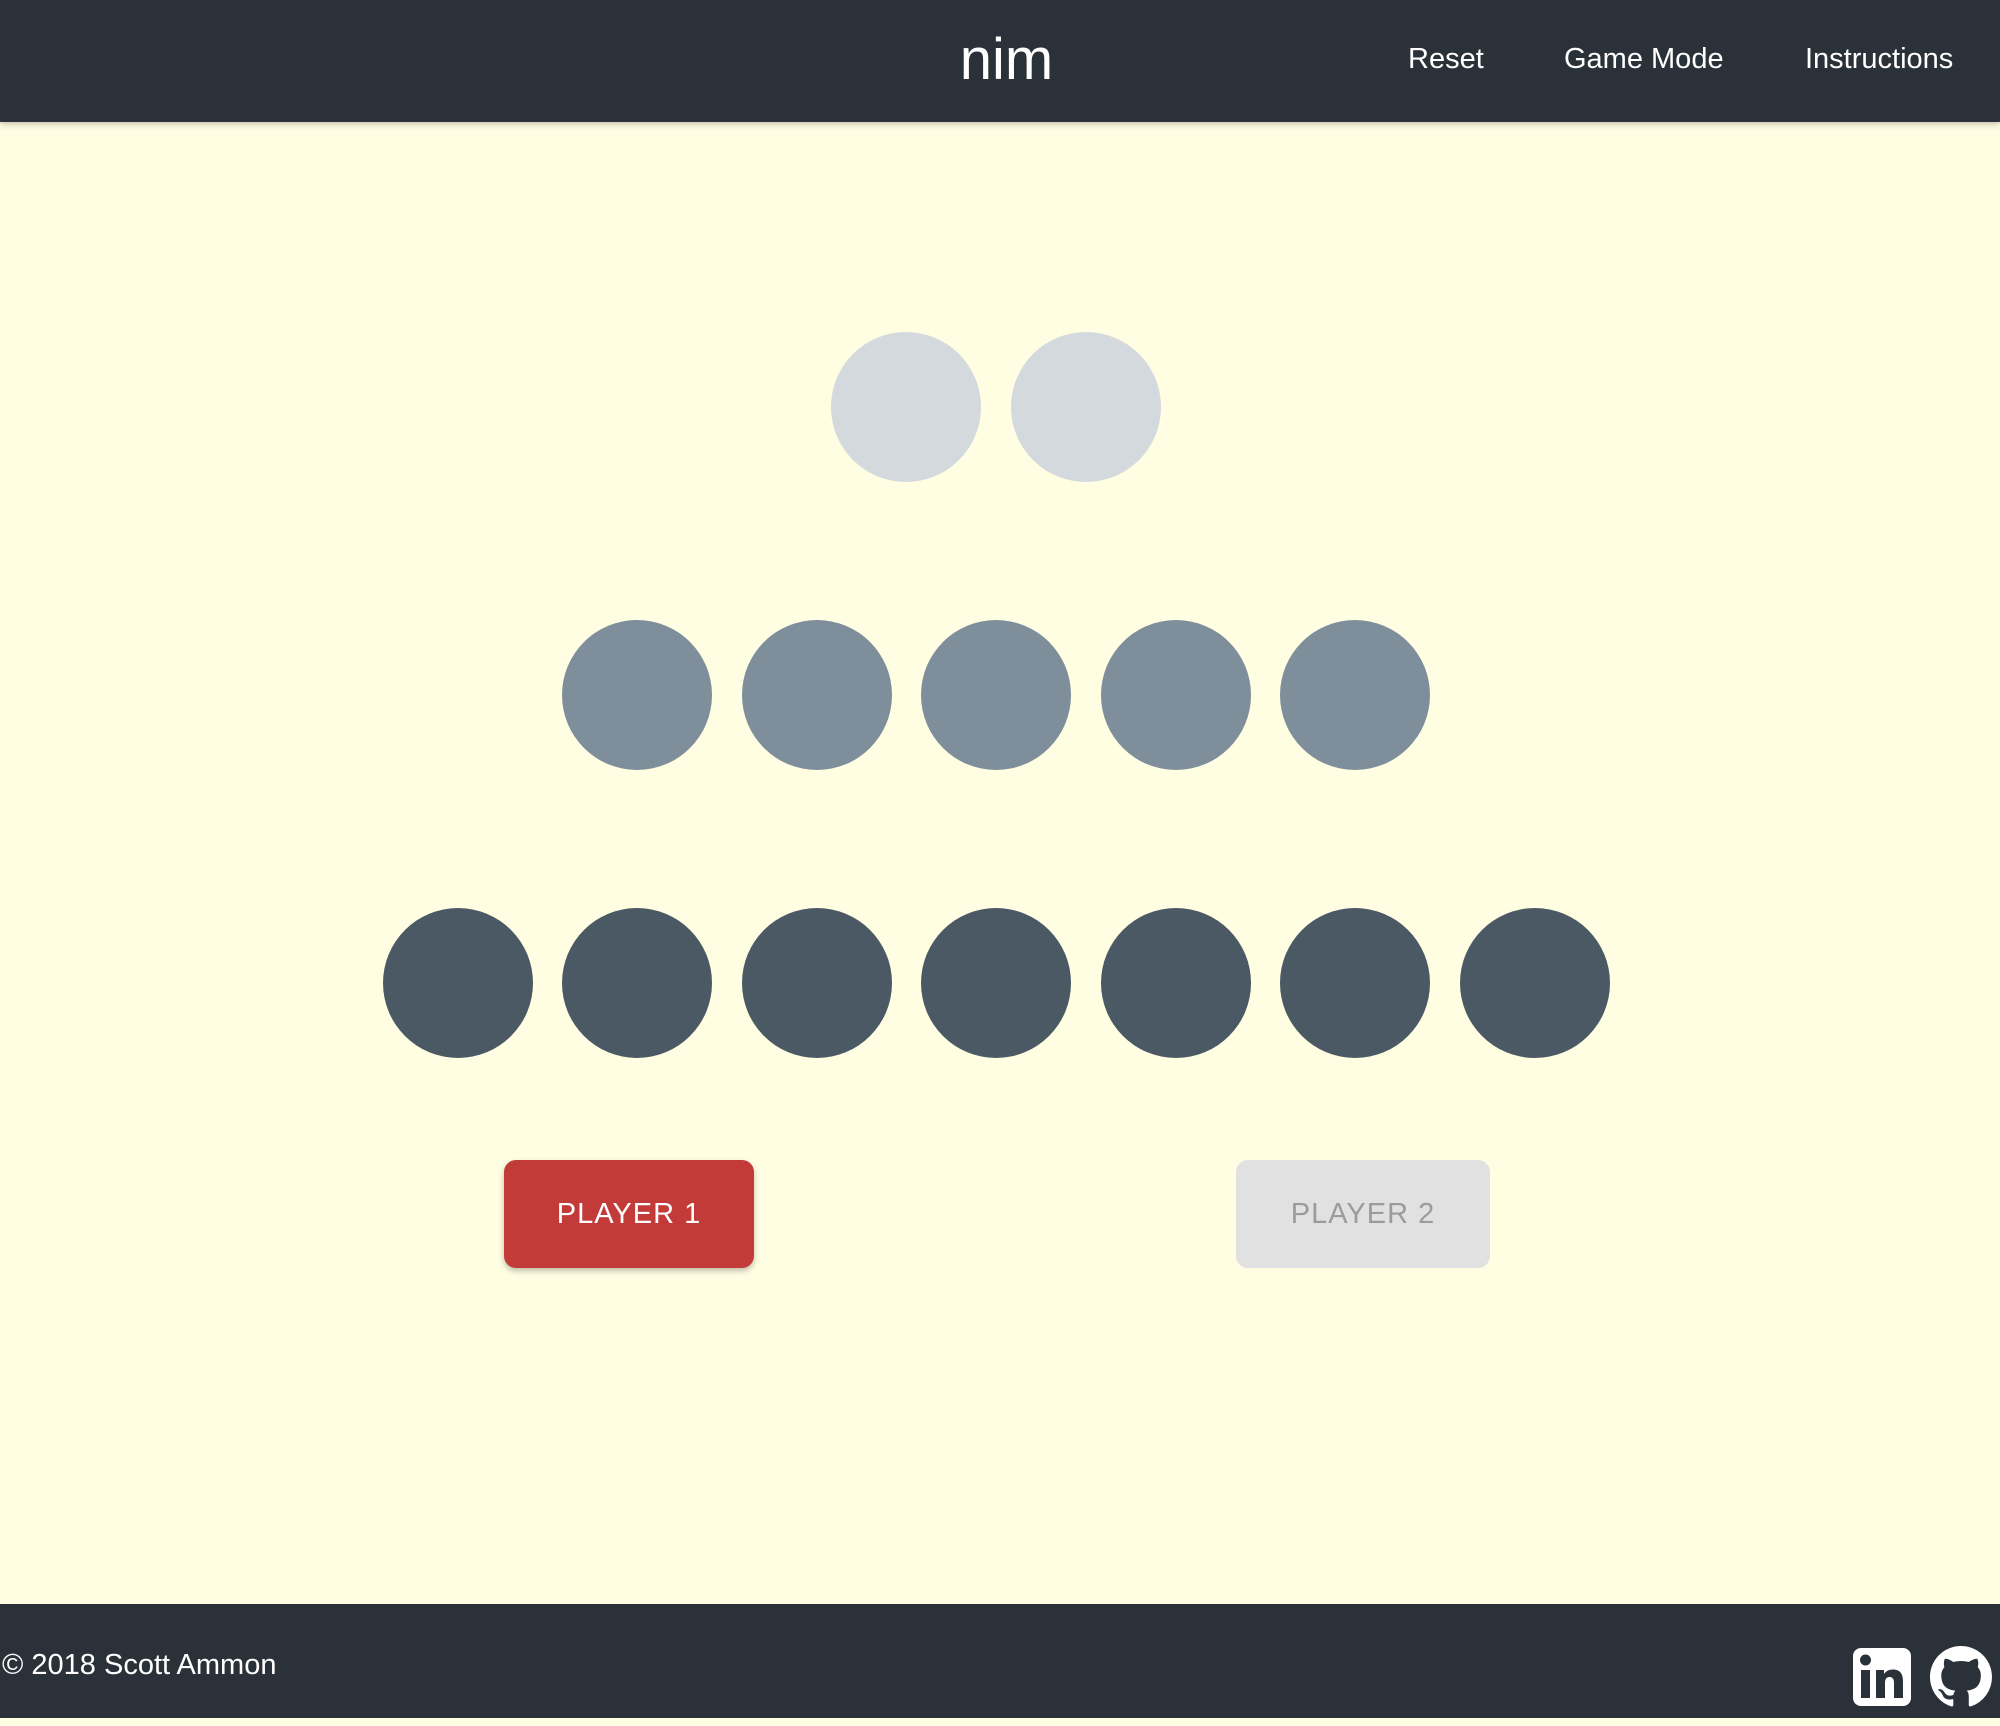 Image resolution: width=2000 pixels, height=1726 pixels. Describe the element at coordinates (1879, 59) in the screenshot. I see `nav-instructions-link: Instructions` at that location.